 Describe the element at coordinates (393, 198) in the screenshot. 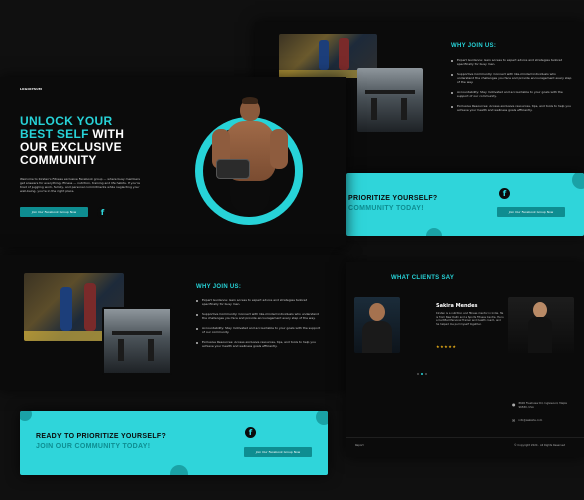

I see `cta-line1: PRIORITIZE YOURSELF?` at that location.